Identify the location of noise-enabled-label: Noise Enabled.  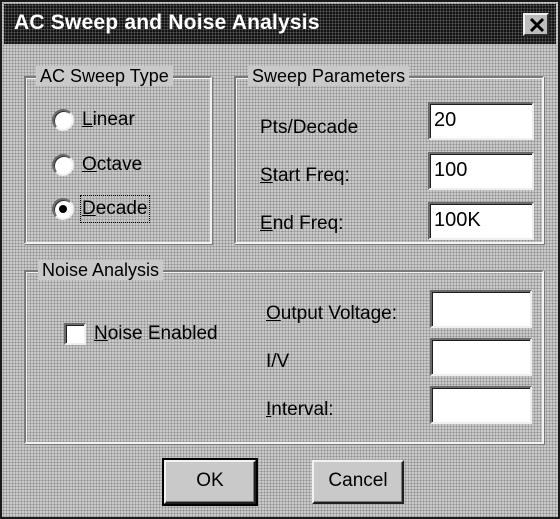
(156, 334).